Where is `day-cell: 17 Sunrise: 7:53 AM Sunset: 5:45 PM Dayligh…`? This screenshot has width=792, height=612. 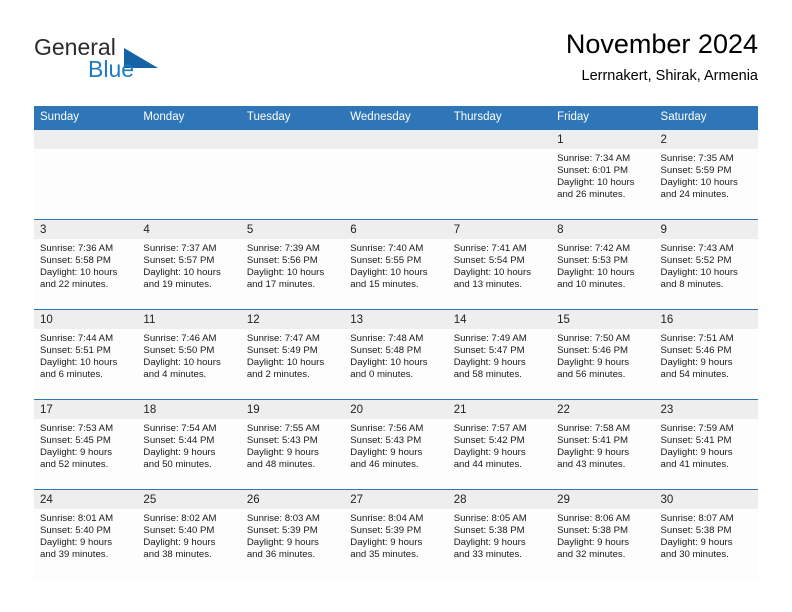
day-cell: 17 Sunrise: 7:53 AM Sunset: 5:45 PM Dayligh… is located at coordinates (86, 444).